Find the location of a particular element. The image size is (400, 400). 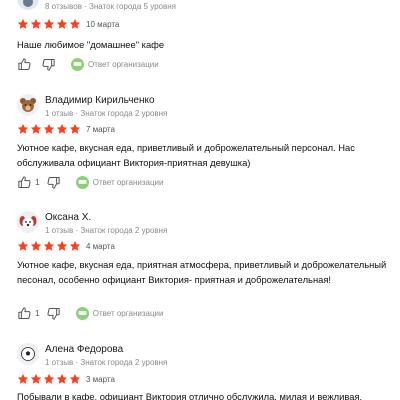

reviewer-meta: 8 отзывов · Знаток города 5 уровня is located at coordinates (110, 6).